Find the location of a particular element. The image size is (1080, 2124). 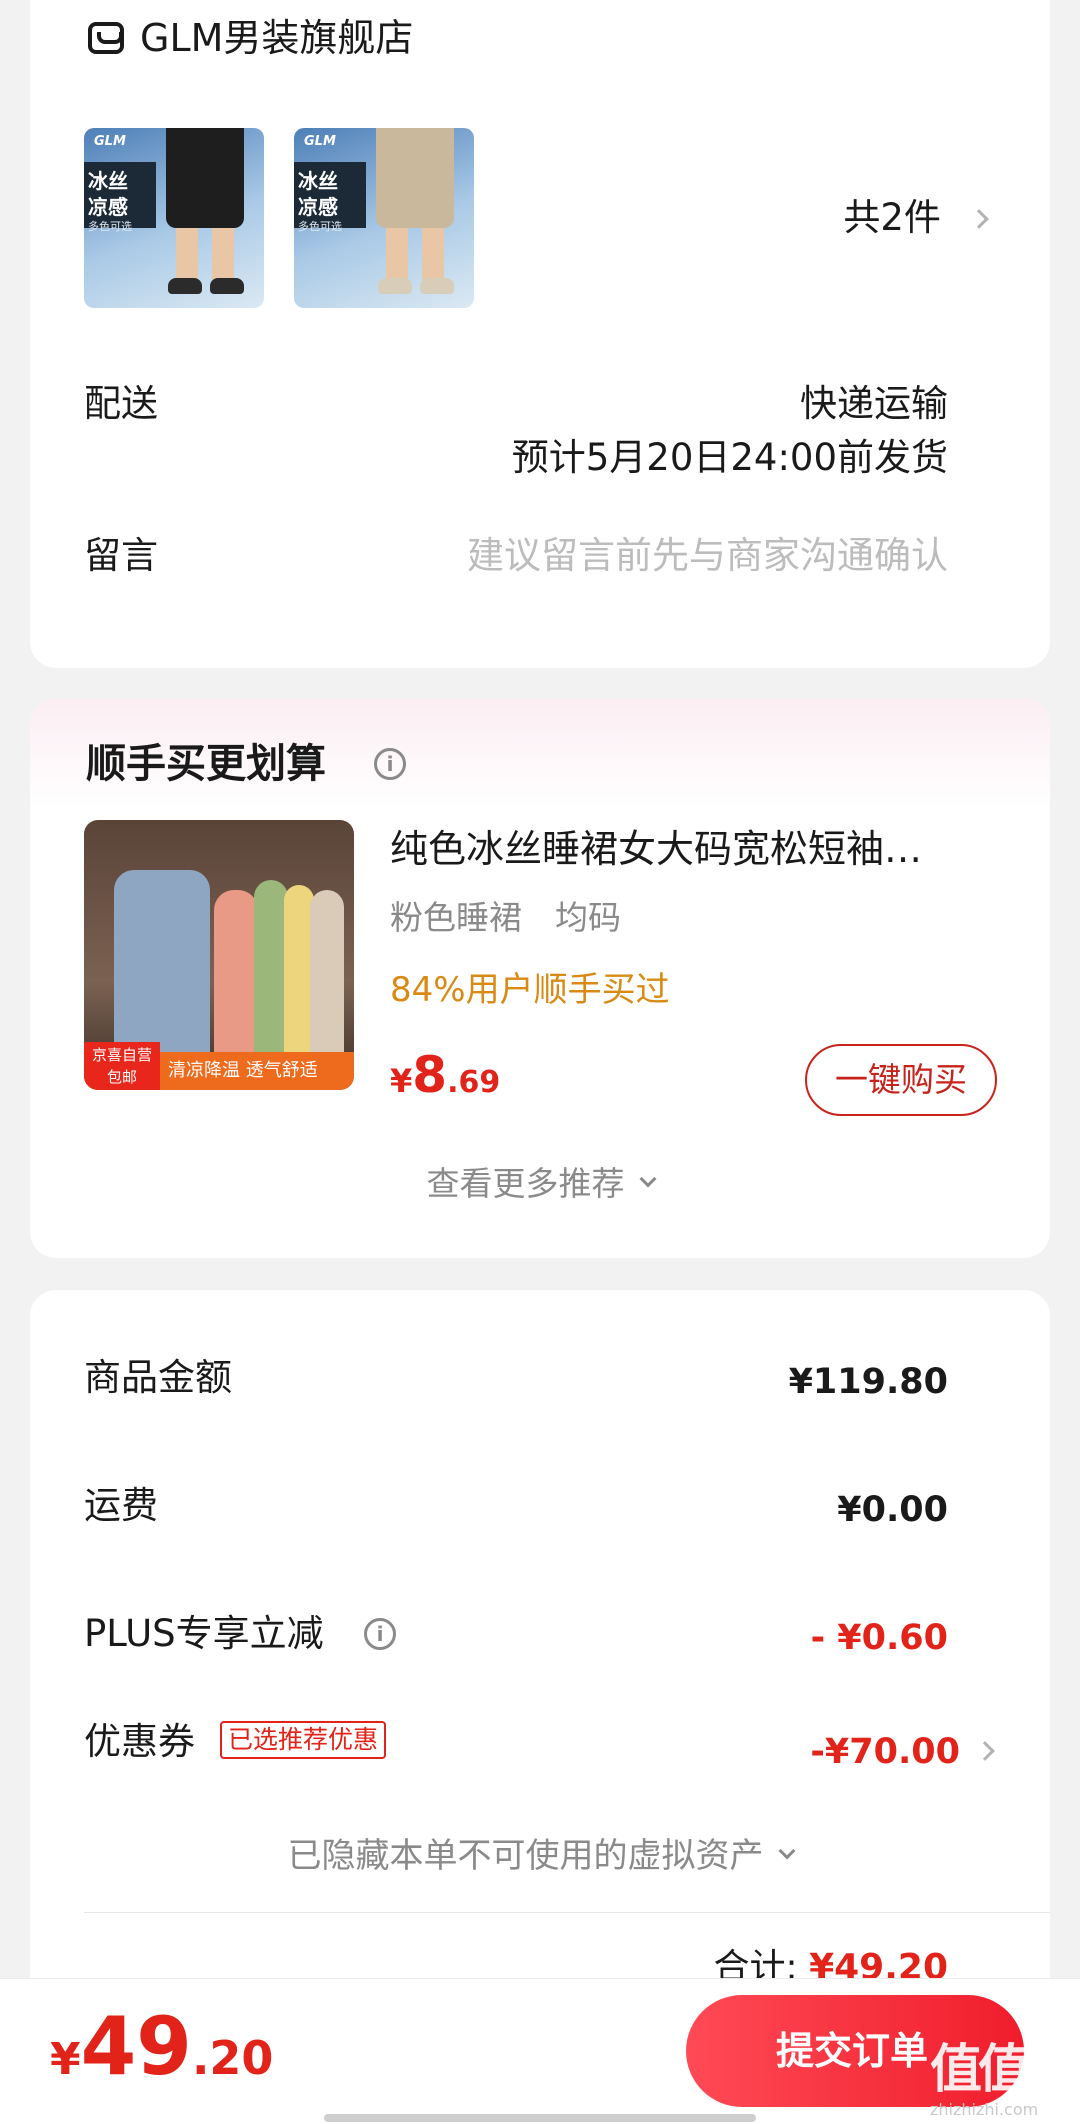

coupon-value: -¥70.00 is located at coordinates (885, 1752).